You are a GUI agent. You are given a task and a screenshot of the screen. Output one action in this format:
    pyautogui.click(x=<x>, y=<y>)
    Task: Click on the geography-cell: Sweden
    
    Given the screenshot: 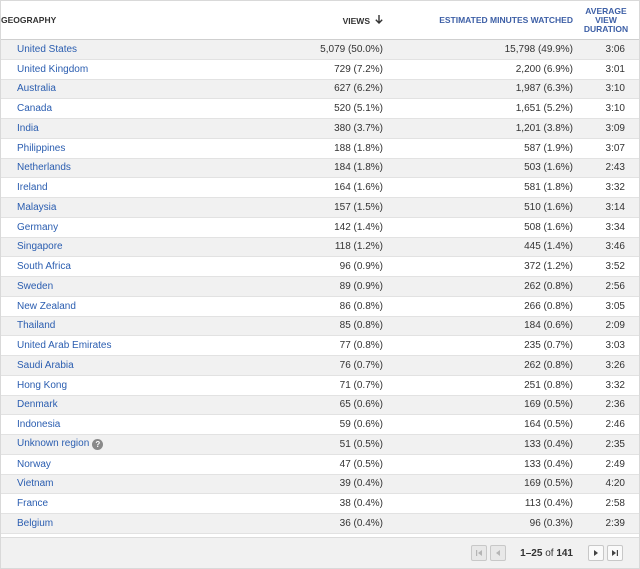 What is the action you would take?
    pyautogui.click(x=76, y=286)
    